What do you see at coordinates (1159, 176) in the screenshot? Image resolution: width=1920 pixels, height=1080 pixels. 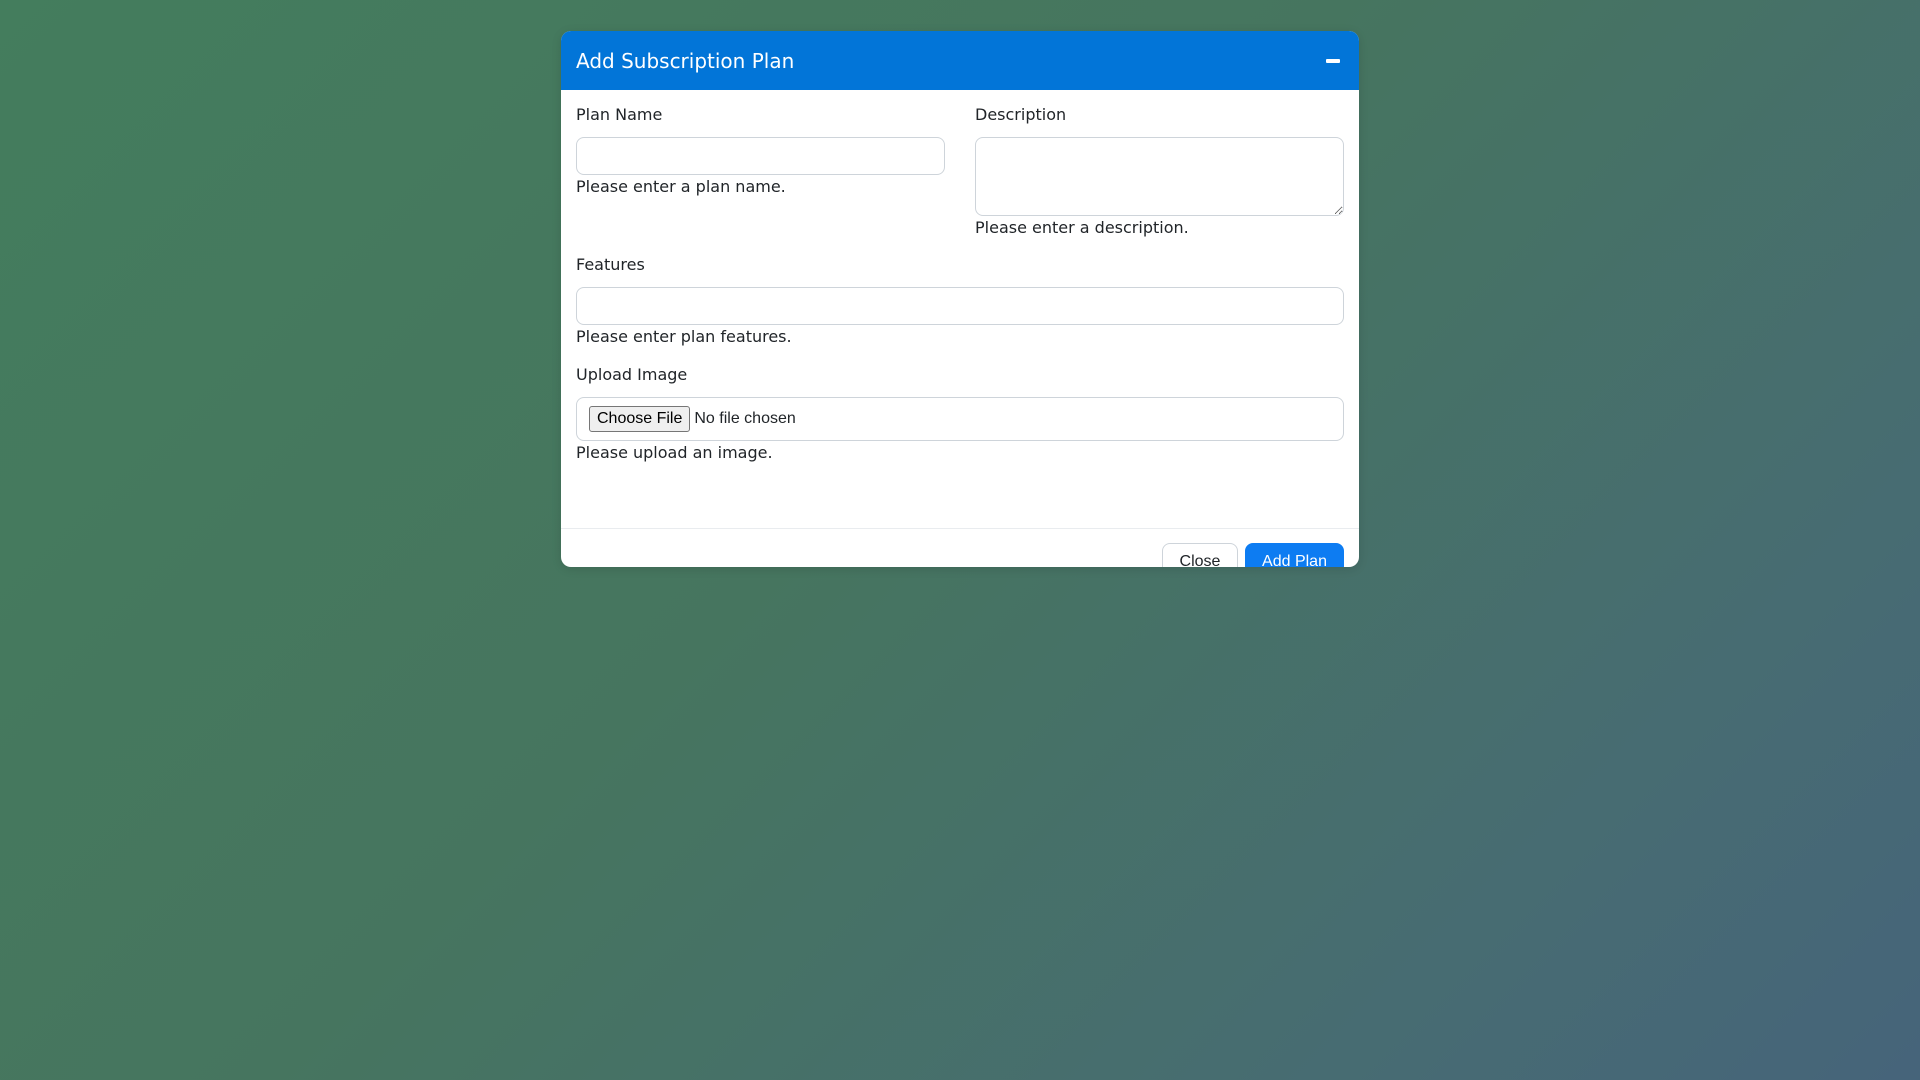 I see `description-textarea` at bounding box center [1159, 176].